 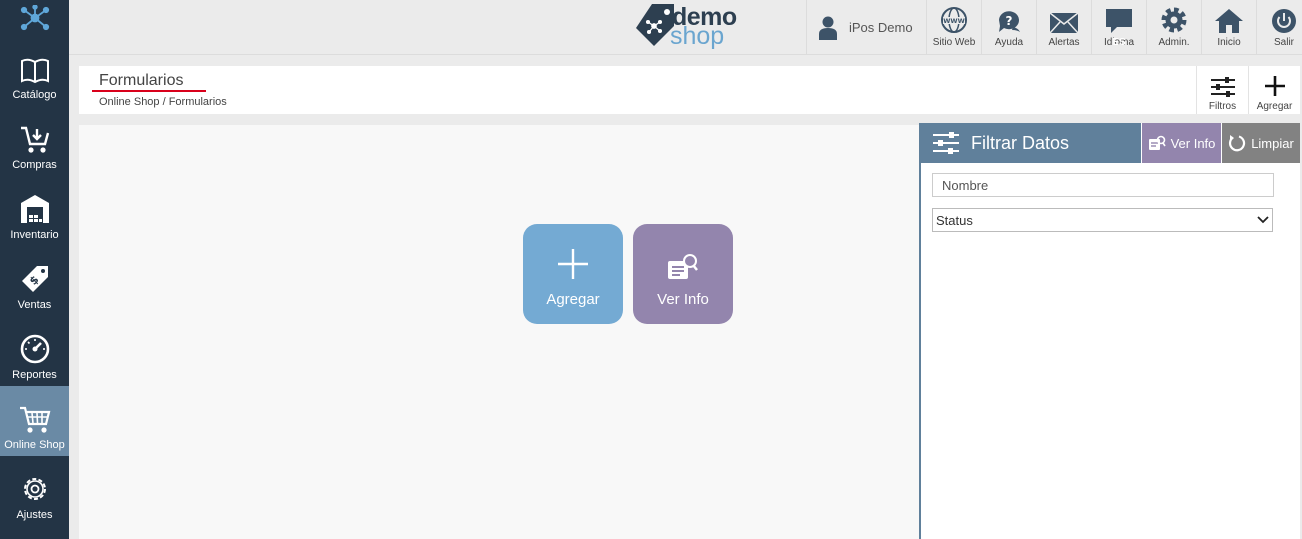 What do you see at coordinates (1064, 23) in the screenshot?
I see `envelope-icon` at bounding box center [1064, 23].